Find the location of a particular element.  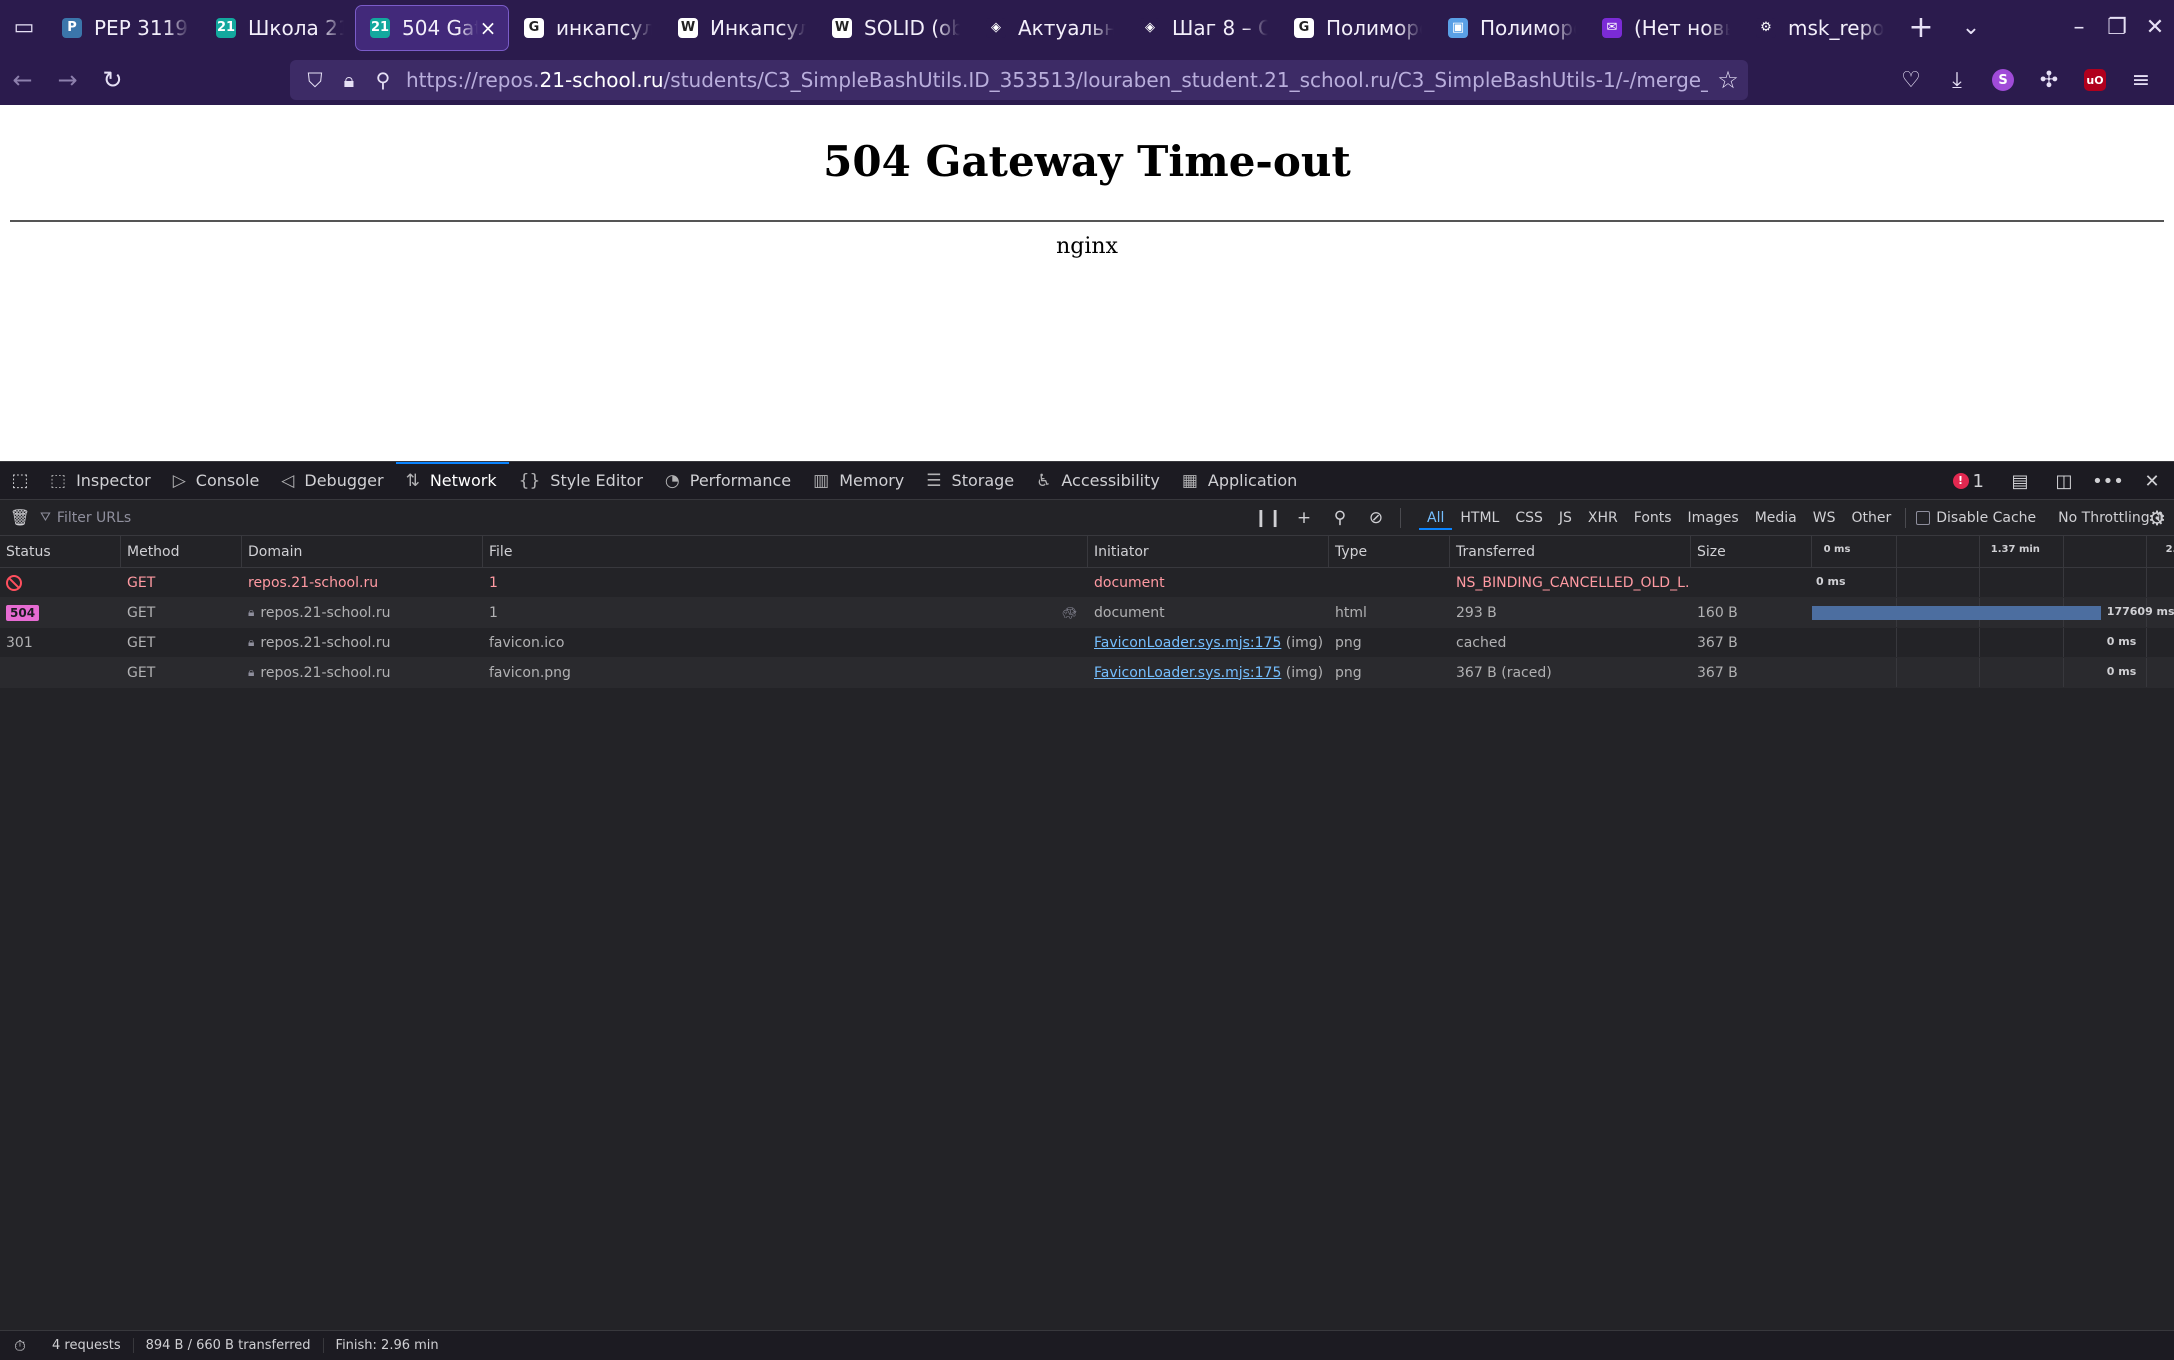

devtools-tab-storage: ☰ Storage is located at coordinates (971, 481).